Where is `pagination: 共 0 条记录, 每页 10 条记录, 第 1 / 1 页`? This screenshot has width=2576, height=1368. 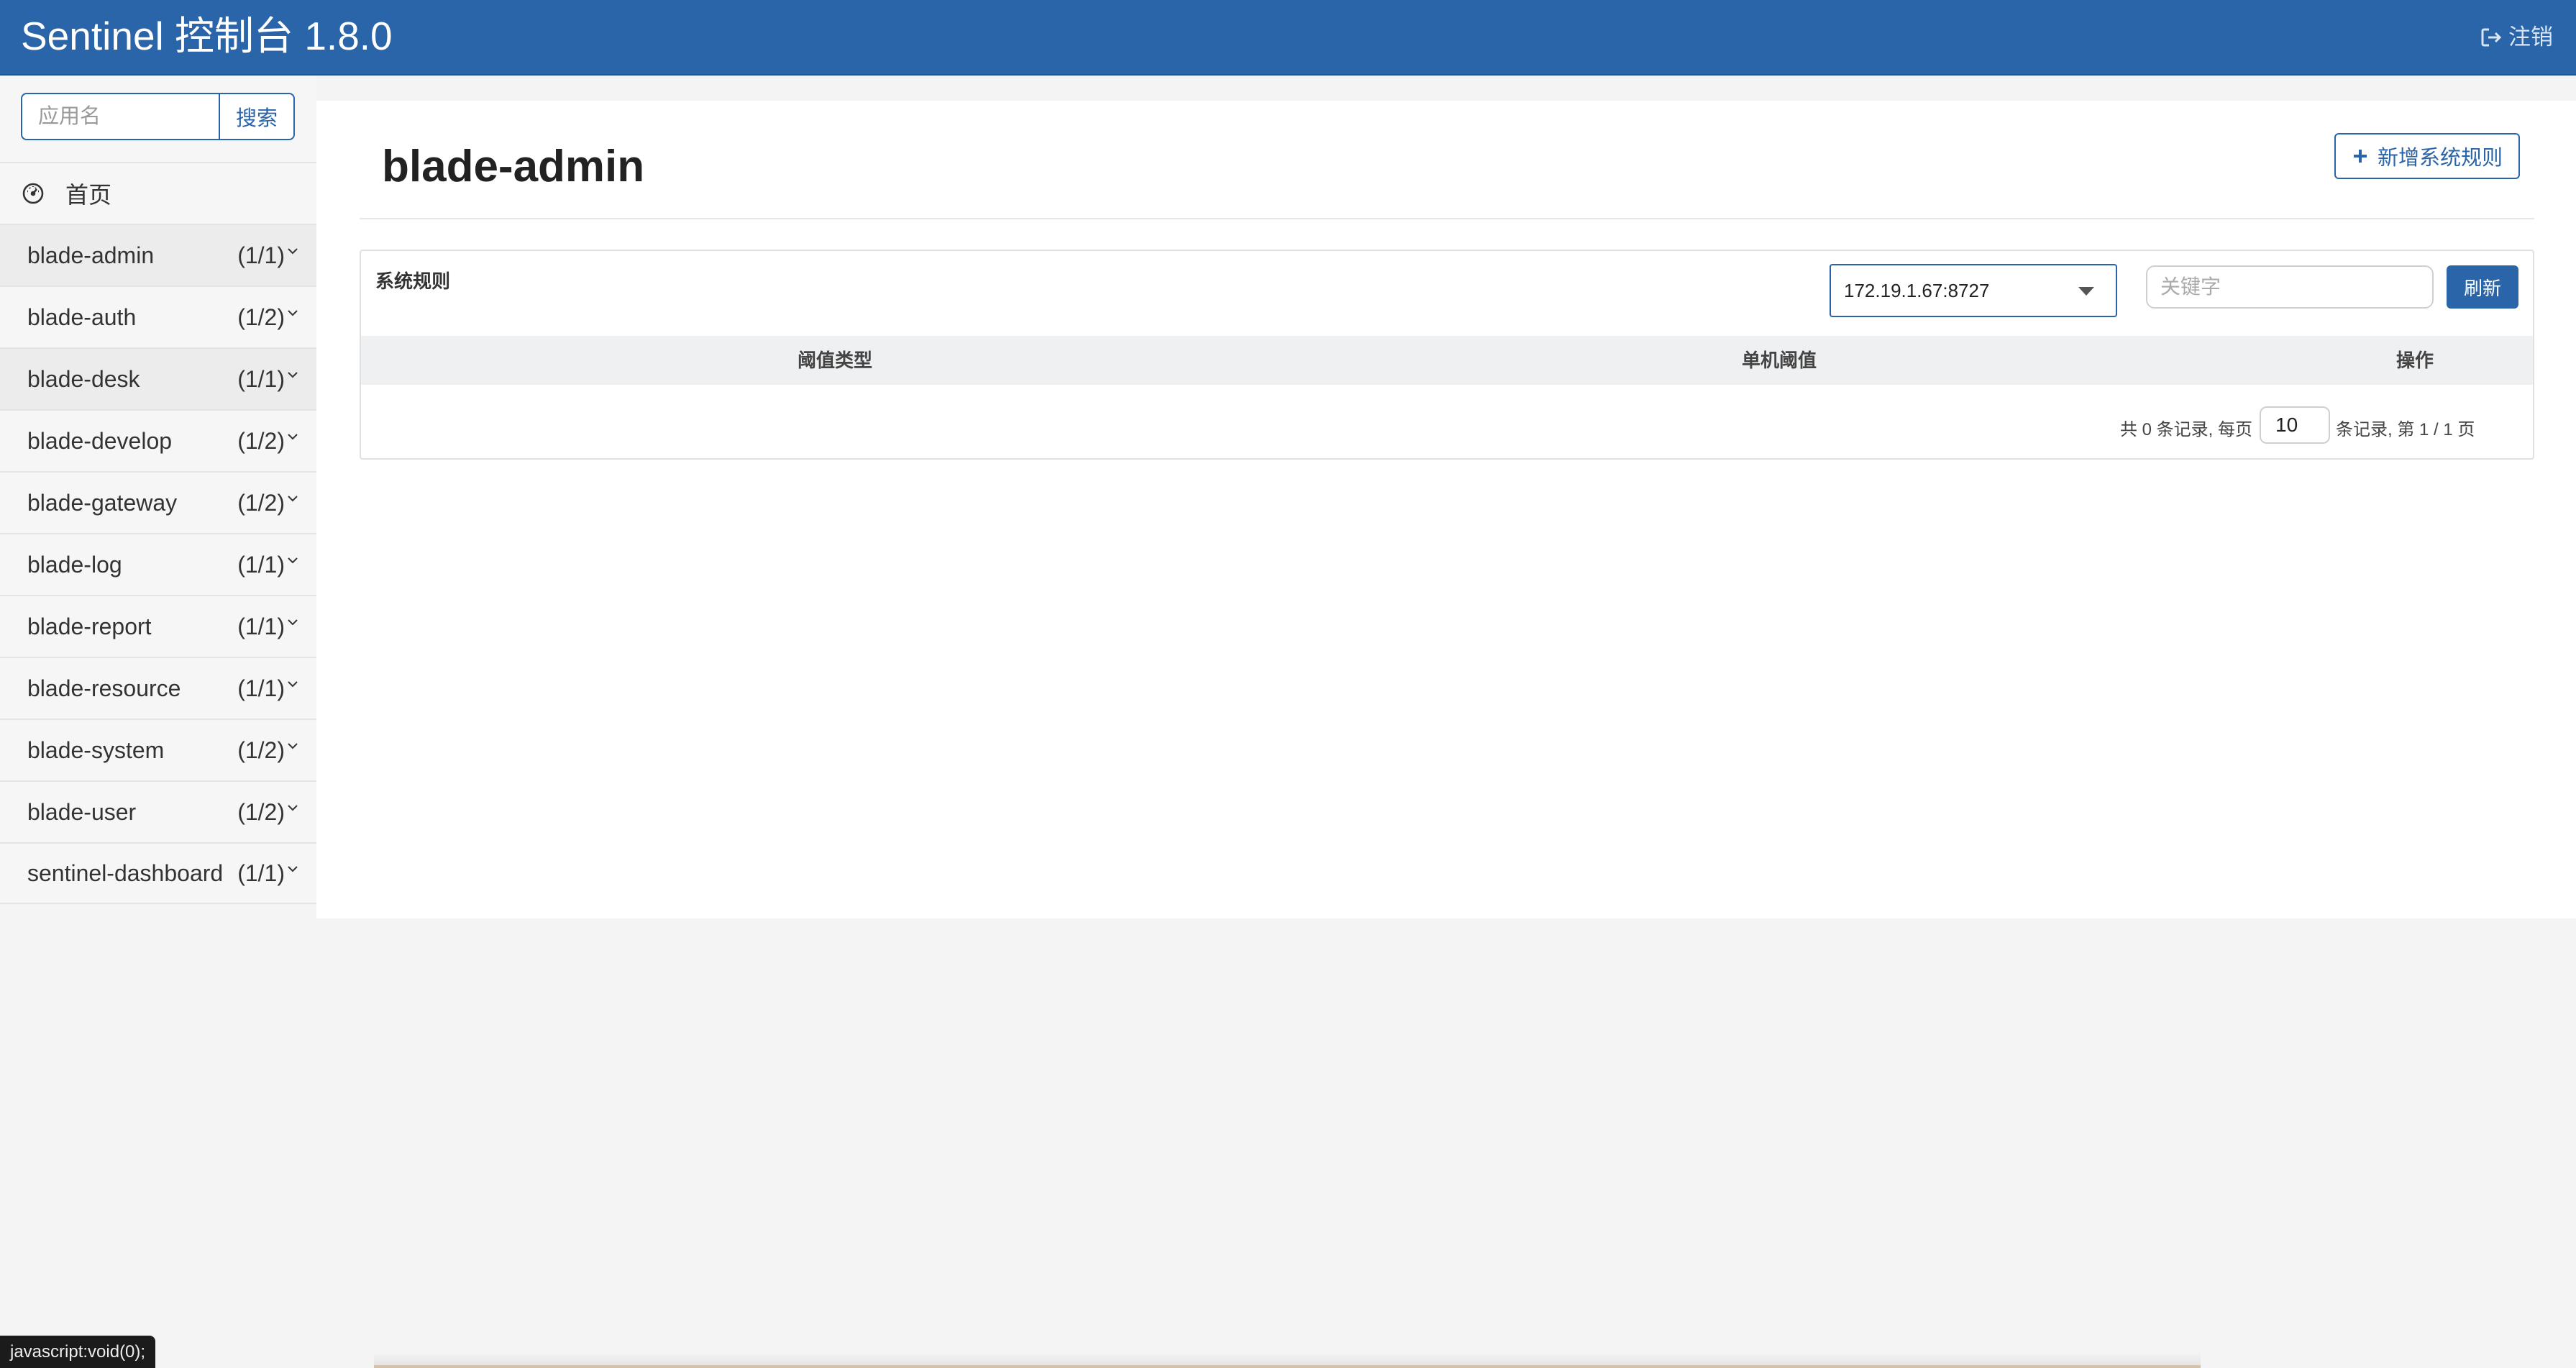 pagination: 共 0 条记录, 每页 10 条记录, 第 1 / 1 页 is located at coordinates (1447, 422).